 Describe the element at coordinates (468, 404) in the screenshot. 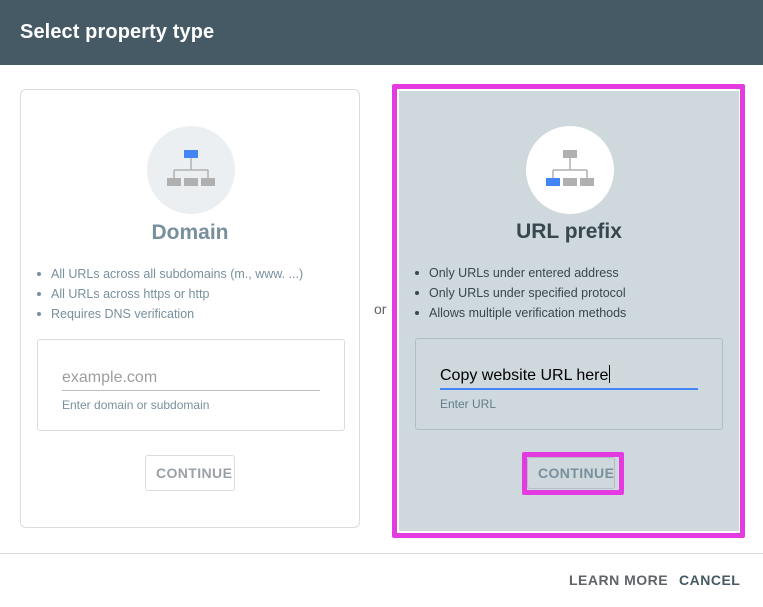

I see `url-helper-text: Enter URL` at that location.